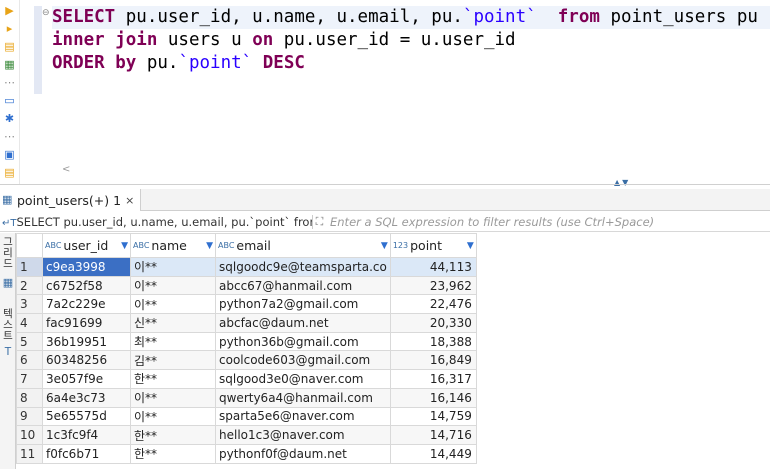  What do you see at coordinates (86, 285) in the screenshot?
I see `cell-user-id: c6752f58` at bounding box center [86, 285].